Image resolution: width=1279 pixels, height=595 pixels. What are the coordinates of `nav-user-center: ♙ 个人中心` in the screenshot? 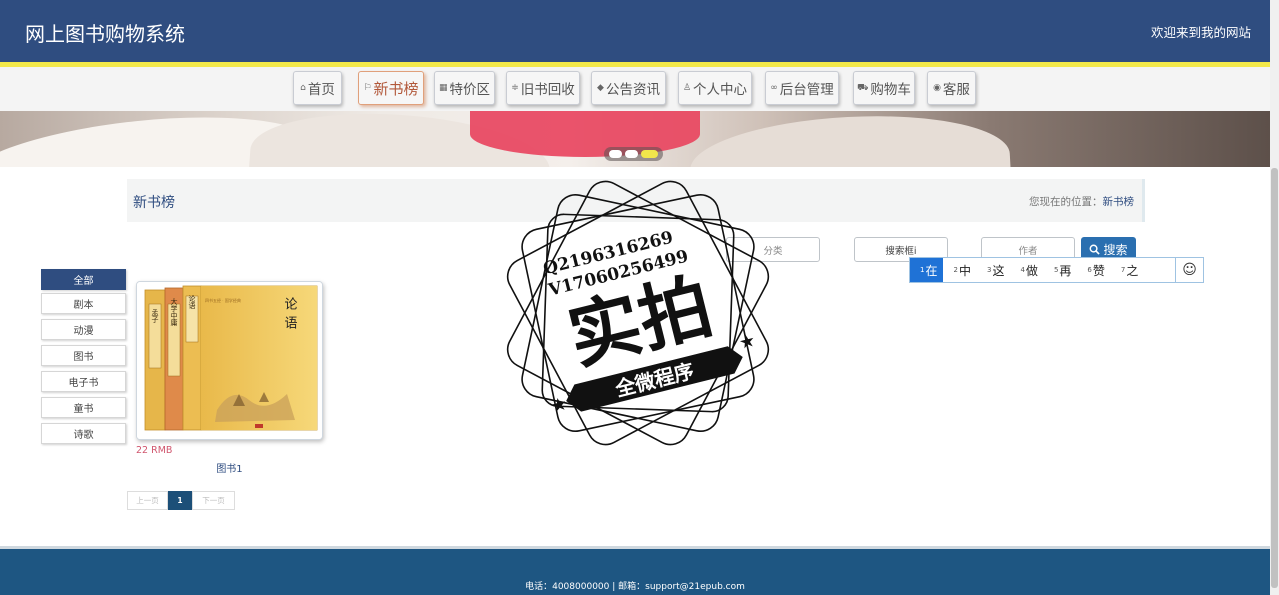 It's located at (715, 88).